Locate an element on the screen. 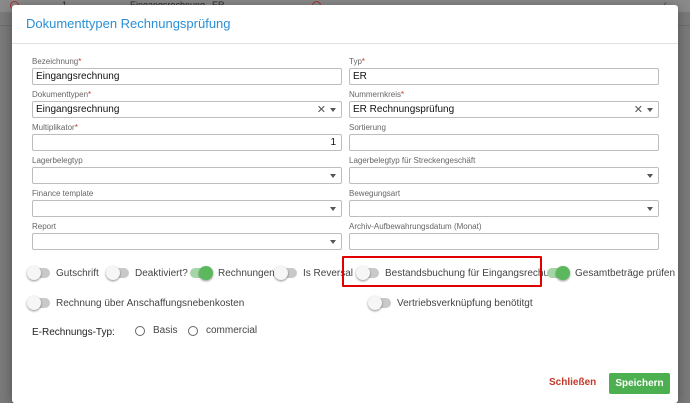 The image size is (690, 403). toggle-anschaffungsnebenkosten: Rechnung über Anschaffungsnebenkosten is located at coordinates (136, 303).